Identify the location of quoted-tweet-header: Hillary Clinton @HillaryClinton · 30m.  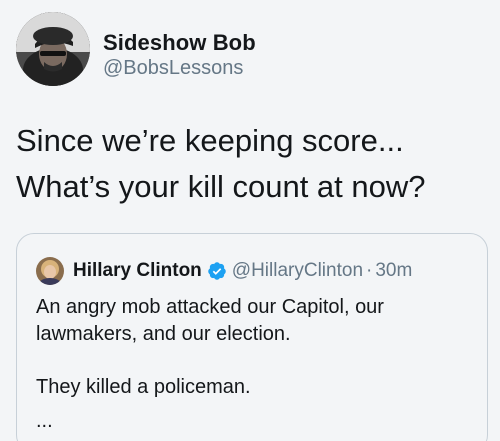
(224, 271).